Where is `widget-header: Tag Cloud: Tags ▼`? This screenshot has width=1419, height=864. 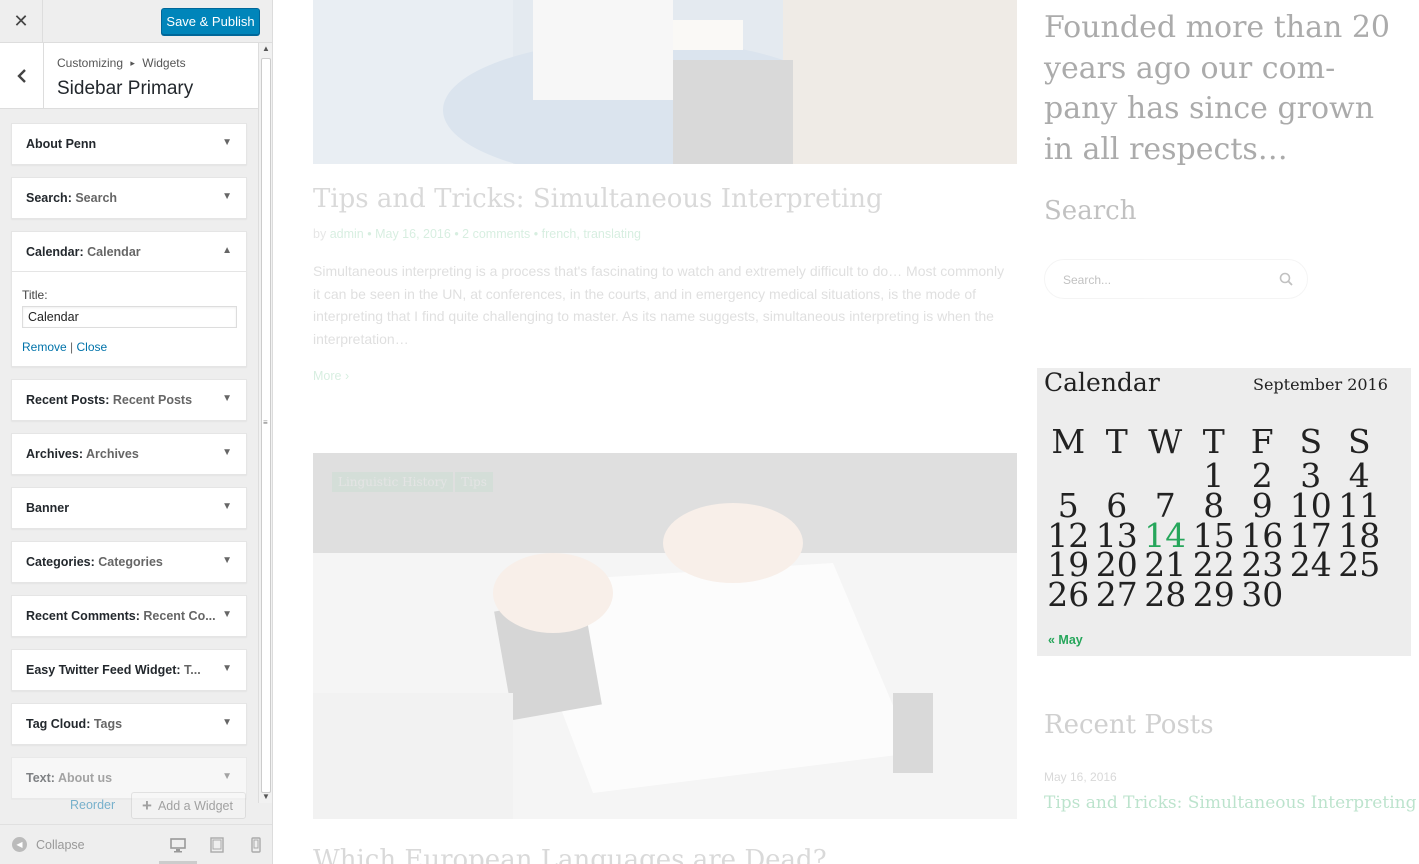
widget-header: Tag Cloud: Tags ▼ is located at coordinates (129, 724).